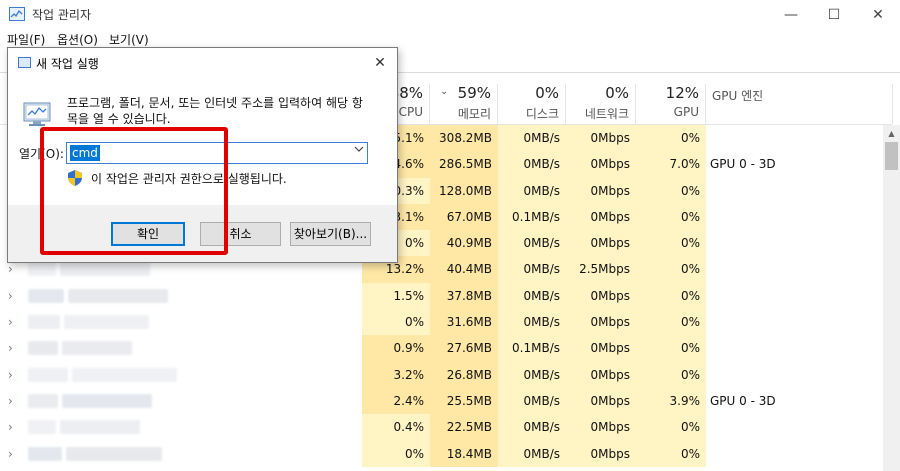  I want to click on column-memory: 59% 메모리, so click(464, 104).